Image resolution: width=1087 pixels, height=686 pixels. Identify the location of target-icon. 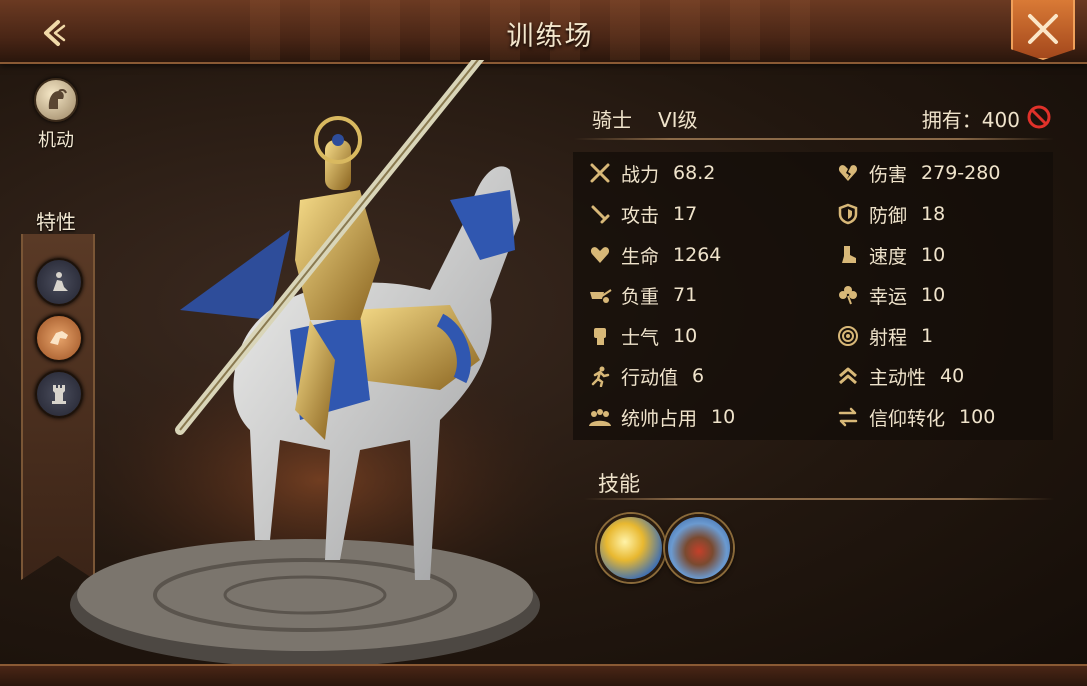
(848, 336).